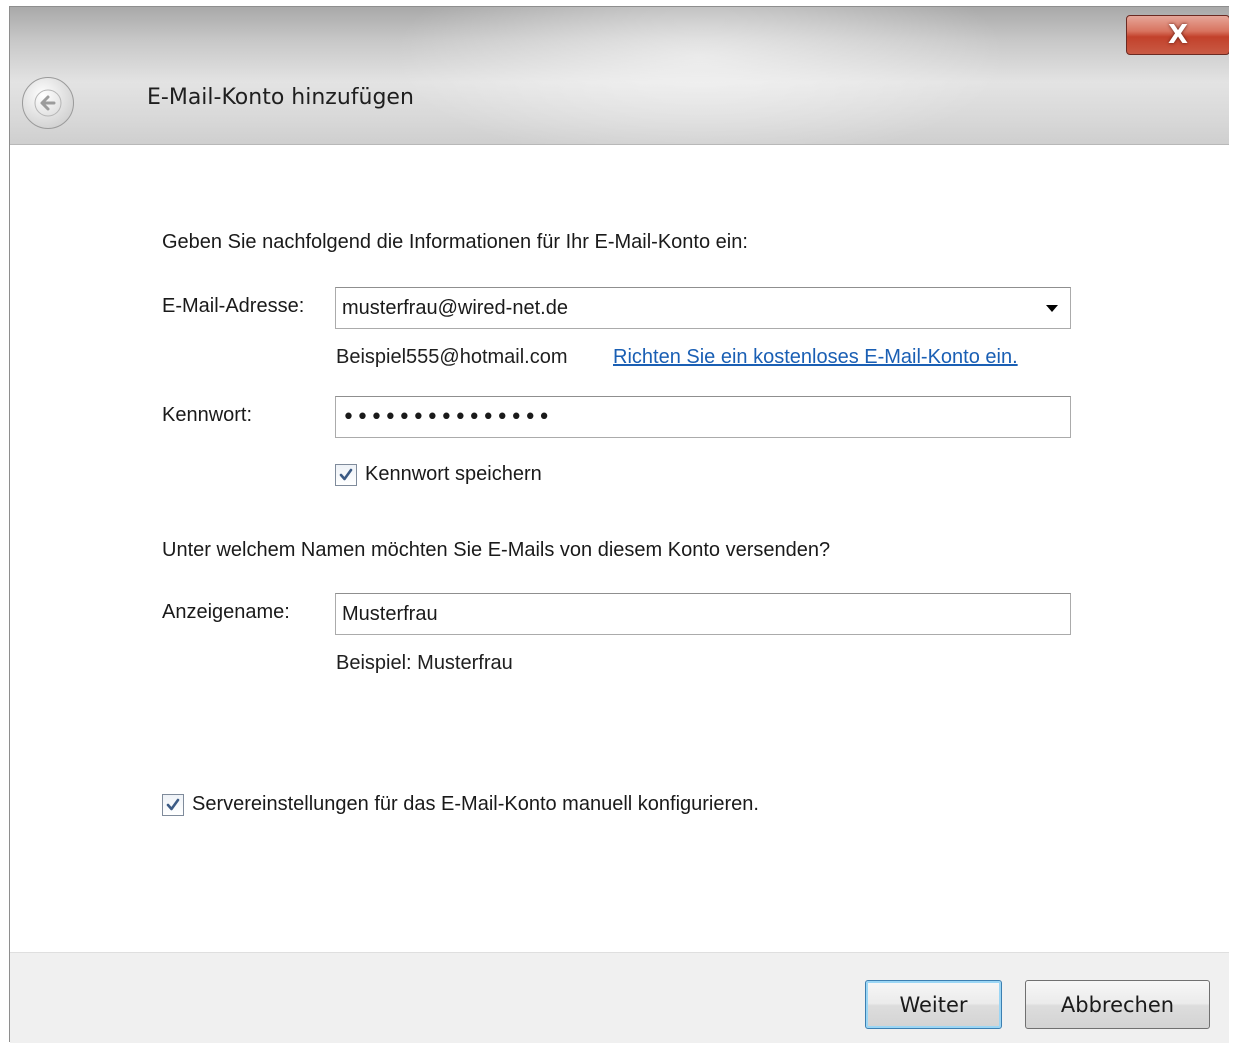 Image resolution: width=1235 pixels, height=1043 pixels. What do you see at coordinates (619, 76) in the screenshot?
I see `title-bar: X E-Mail-Konto hinzufügen` at bounding box center [619, 76].